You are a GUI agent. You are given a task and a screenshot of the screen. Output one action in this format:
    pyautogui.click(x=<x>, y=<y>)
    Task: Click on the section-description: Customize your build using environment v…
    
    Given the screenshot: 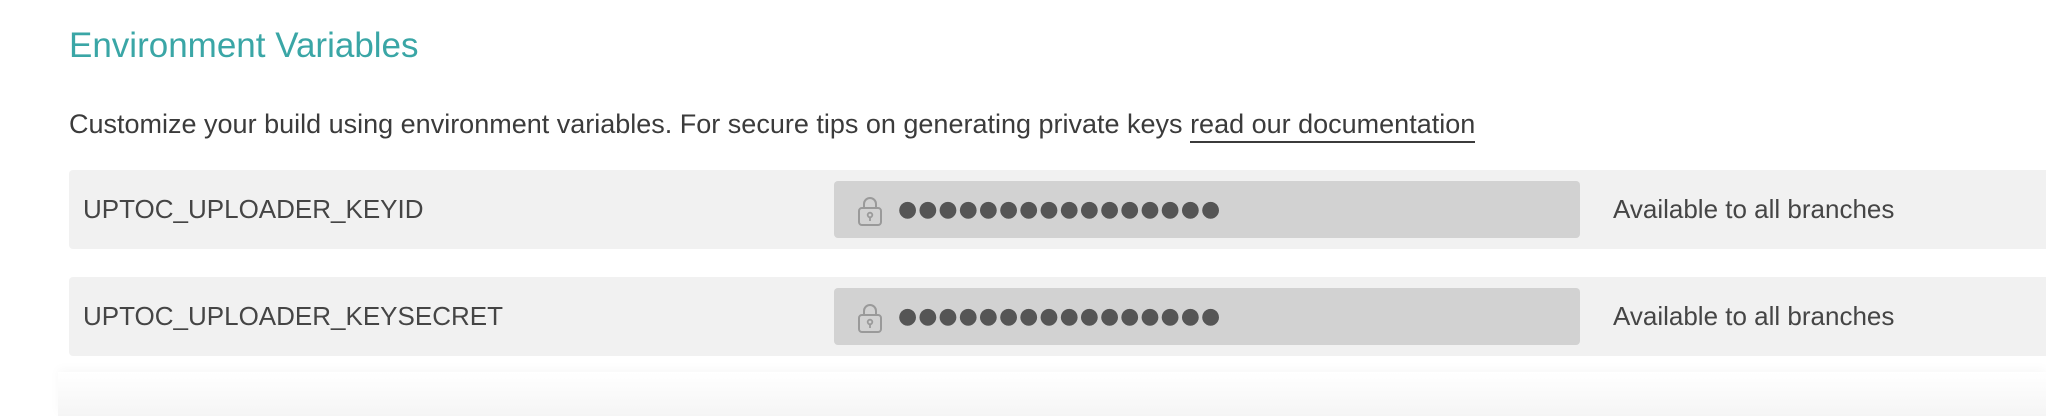 What is the action you would take?
    pyautogui.click(x=772, y=124)
    